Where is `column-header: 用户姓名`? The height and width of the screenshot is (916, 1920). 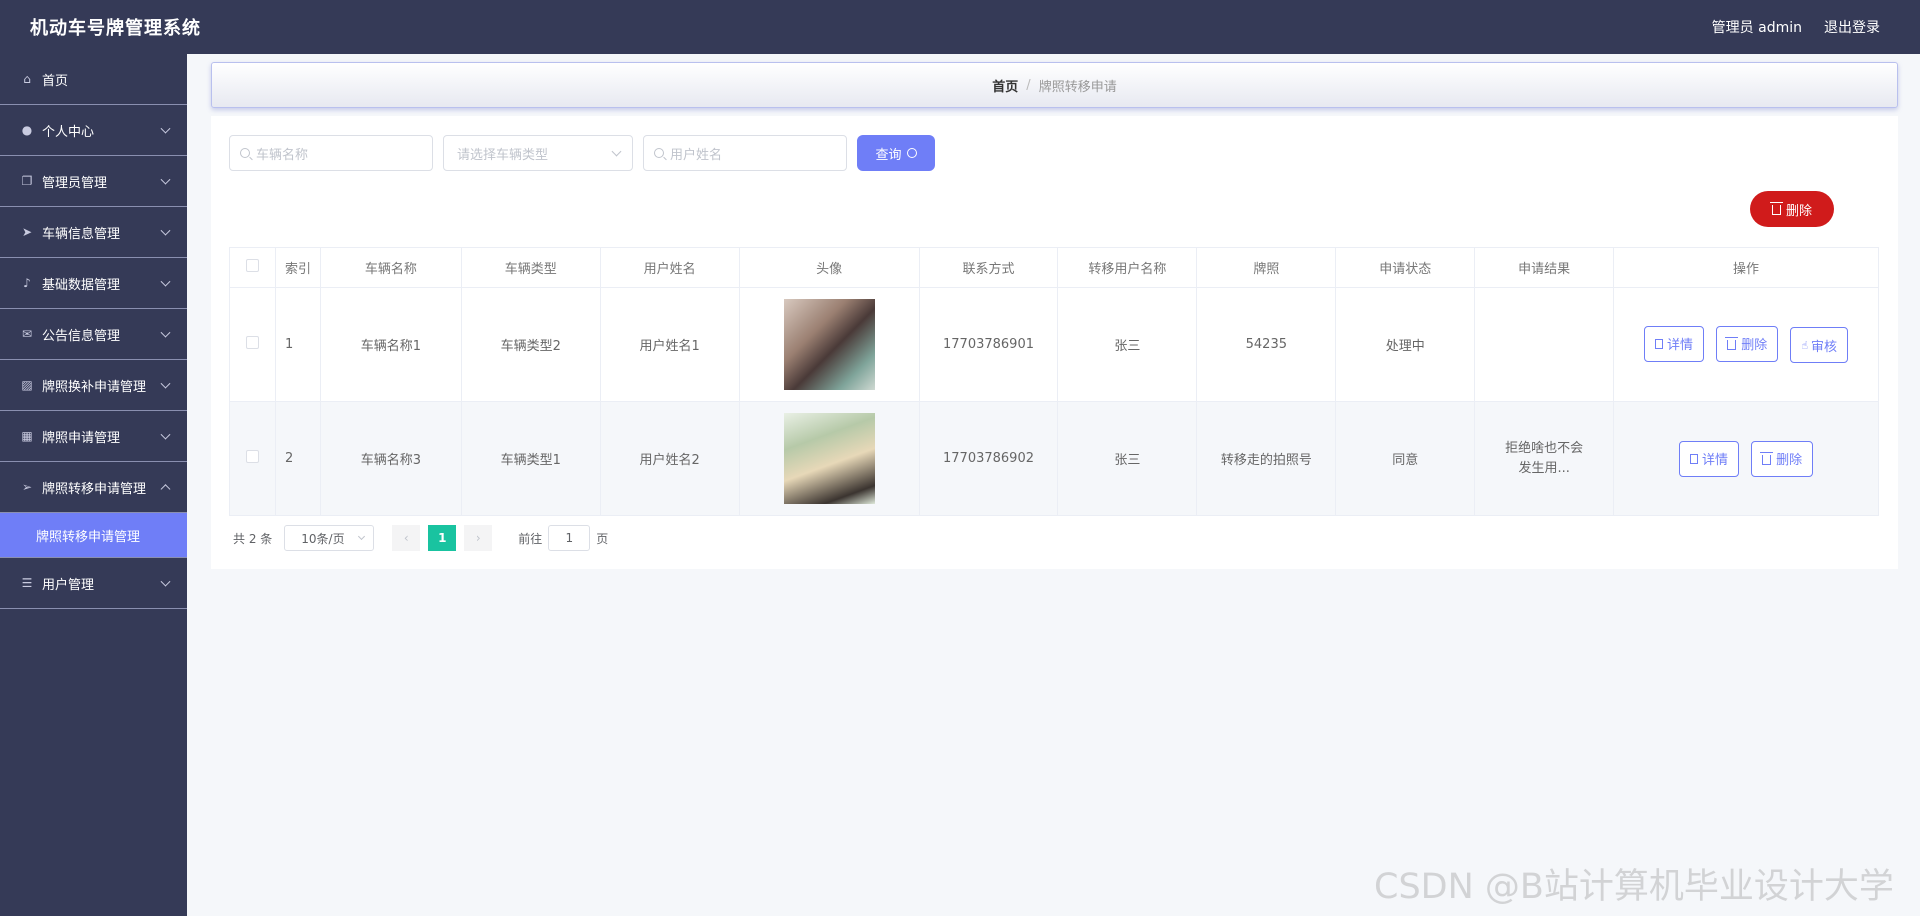 column-header: 用户姓名 is located at coordinates (669, 267).